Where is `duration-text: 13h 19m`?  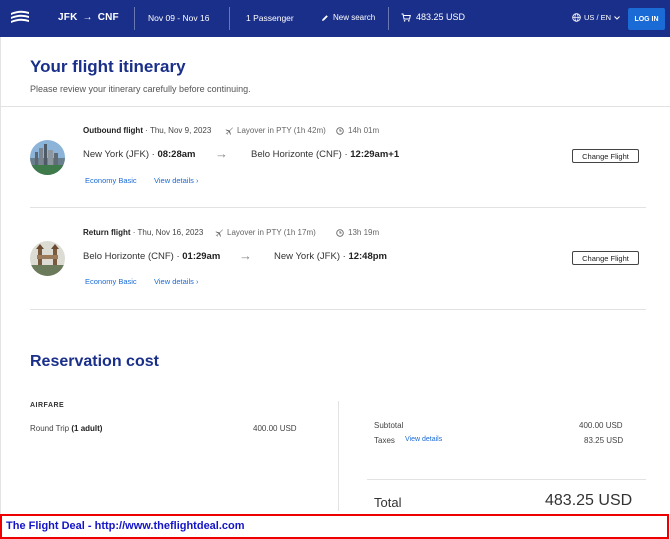
duration-text: 13h 19m is located at coordinates (364, 232).